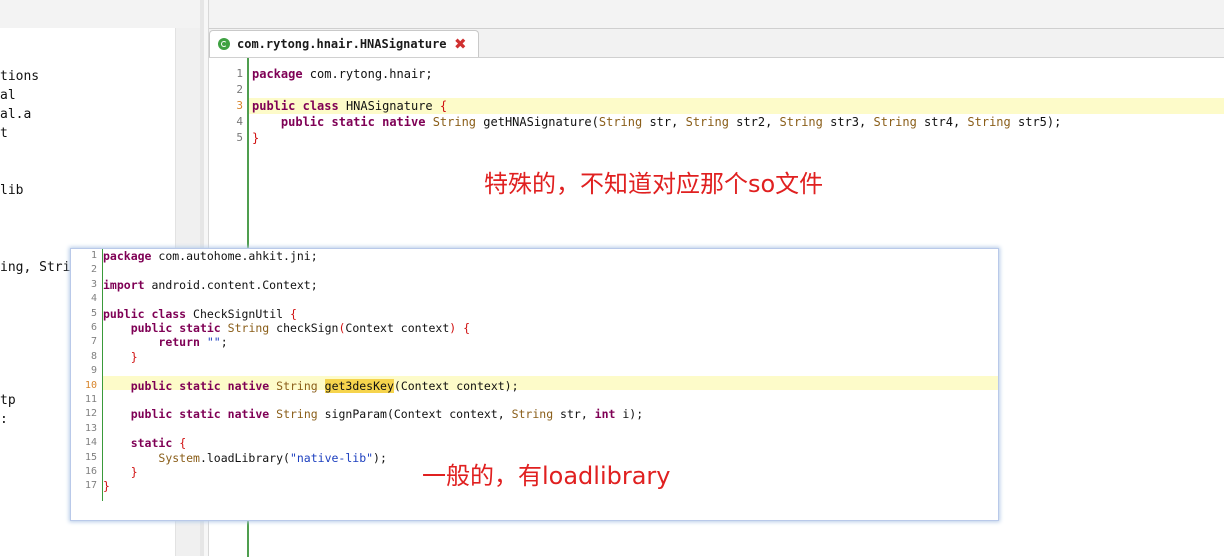 Image resolution: width=1224 pixels, height=557 pixels. What do you see at coordinates (8, 401) in the screenshot?
I see `tree-item: tp` at bounding box center [8, 401].